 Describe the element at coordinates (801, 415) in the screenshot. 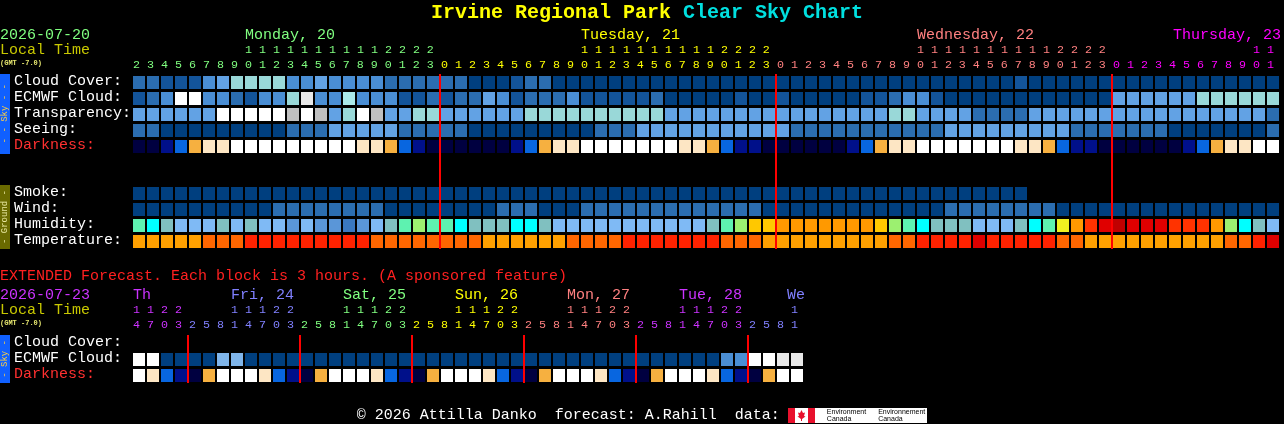

I see `flag-icon` at that location.